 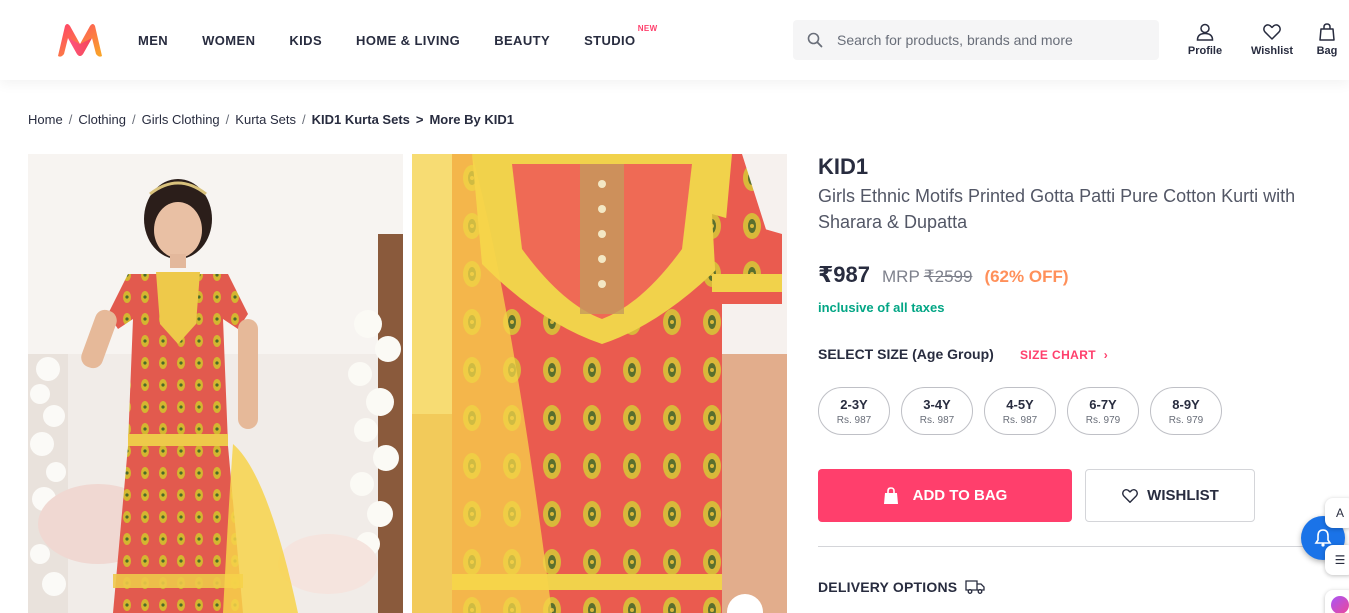 What do you see at coordinates (1340, 560) in the screenshot?
I see `book-icon: ☰` at bounding box center [1340, 560].